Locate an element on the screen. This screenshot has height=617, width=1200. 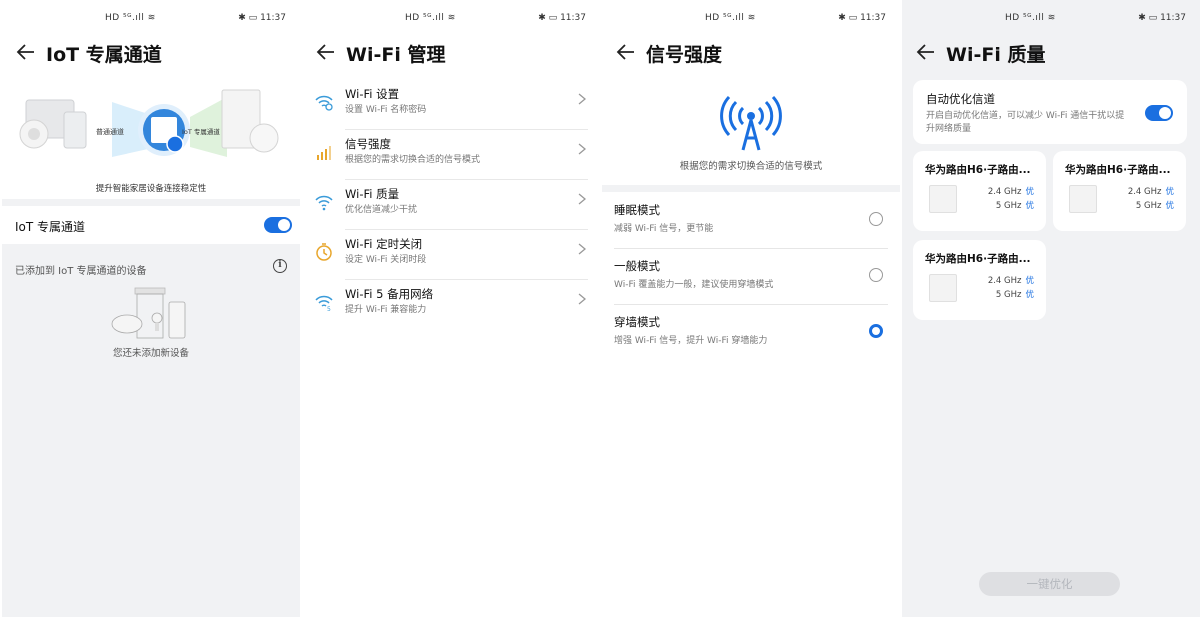
empty-devices-illustration is located at coordinates (148, 313).